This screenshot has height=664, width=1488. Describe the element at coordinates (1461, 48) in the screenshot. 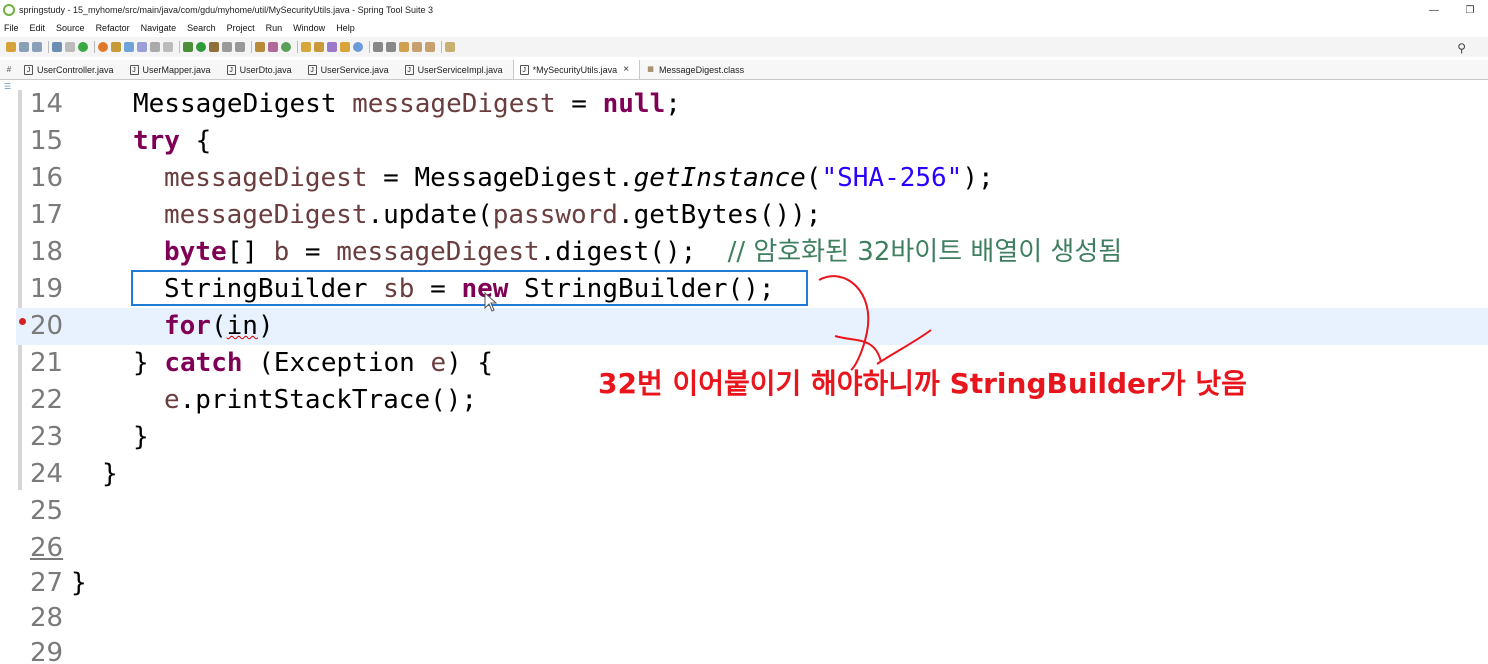

I see `search-icon: ⚲` at that location.